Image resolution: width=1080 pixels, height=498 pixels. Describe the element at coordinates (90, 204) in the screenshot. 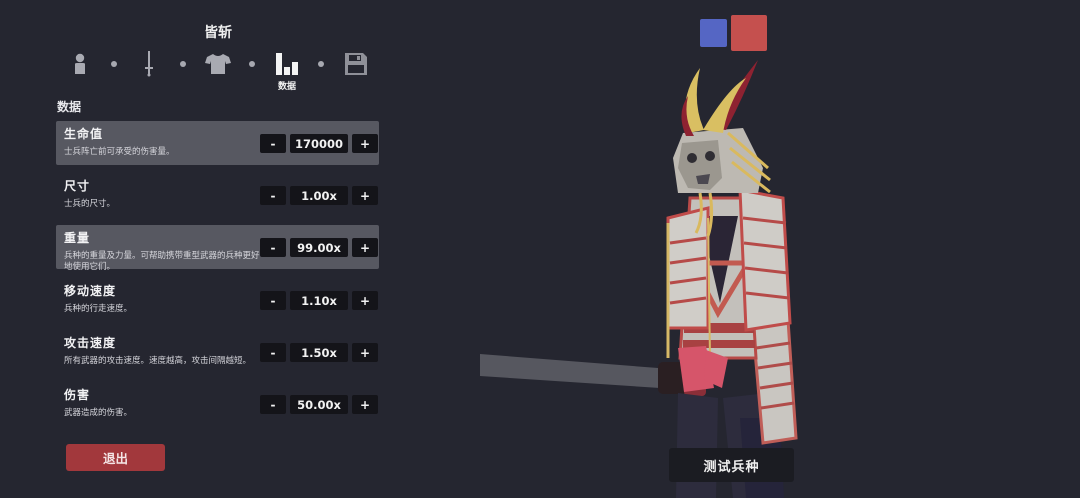

I see `stat-description: 士兵的尺寸。` at that location.